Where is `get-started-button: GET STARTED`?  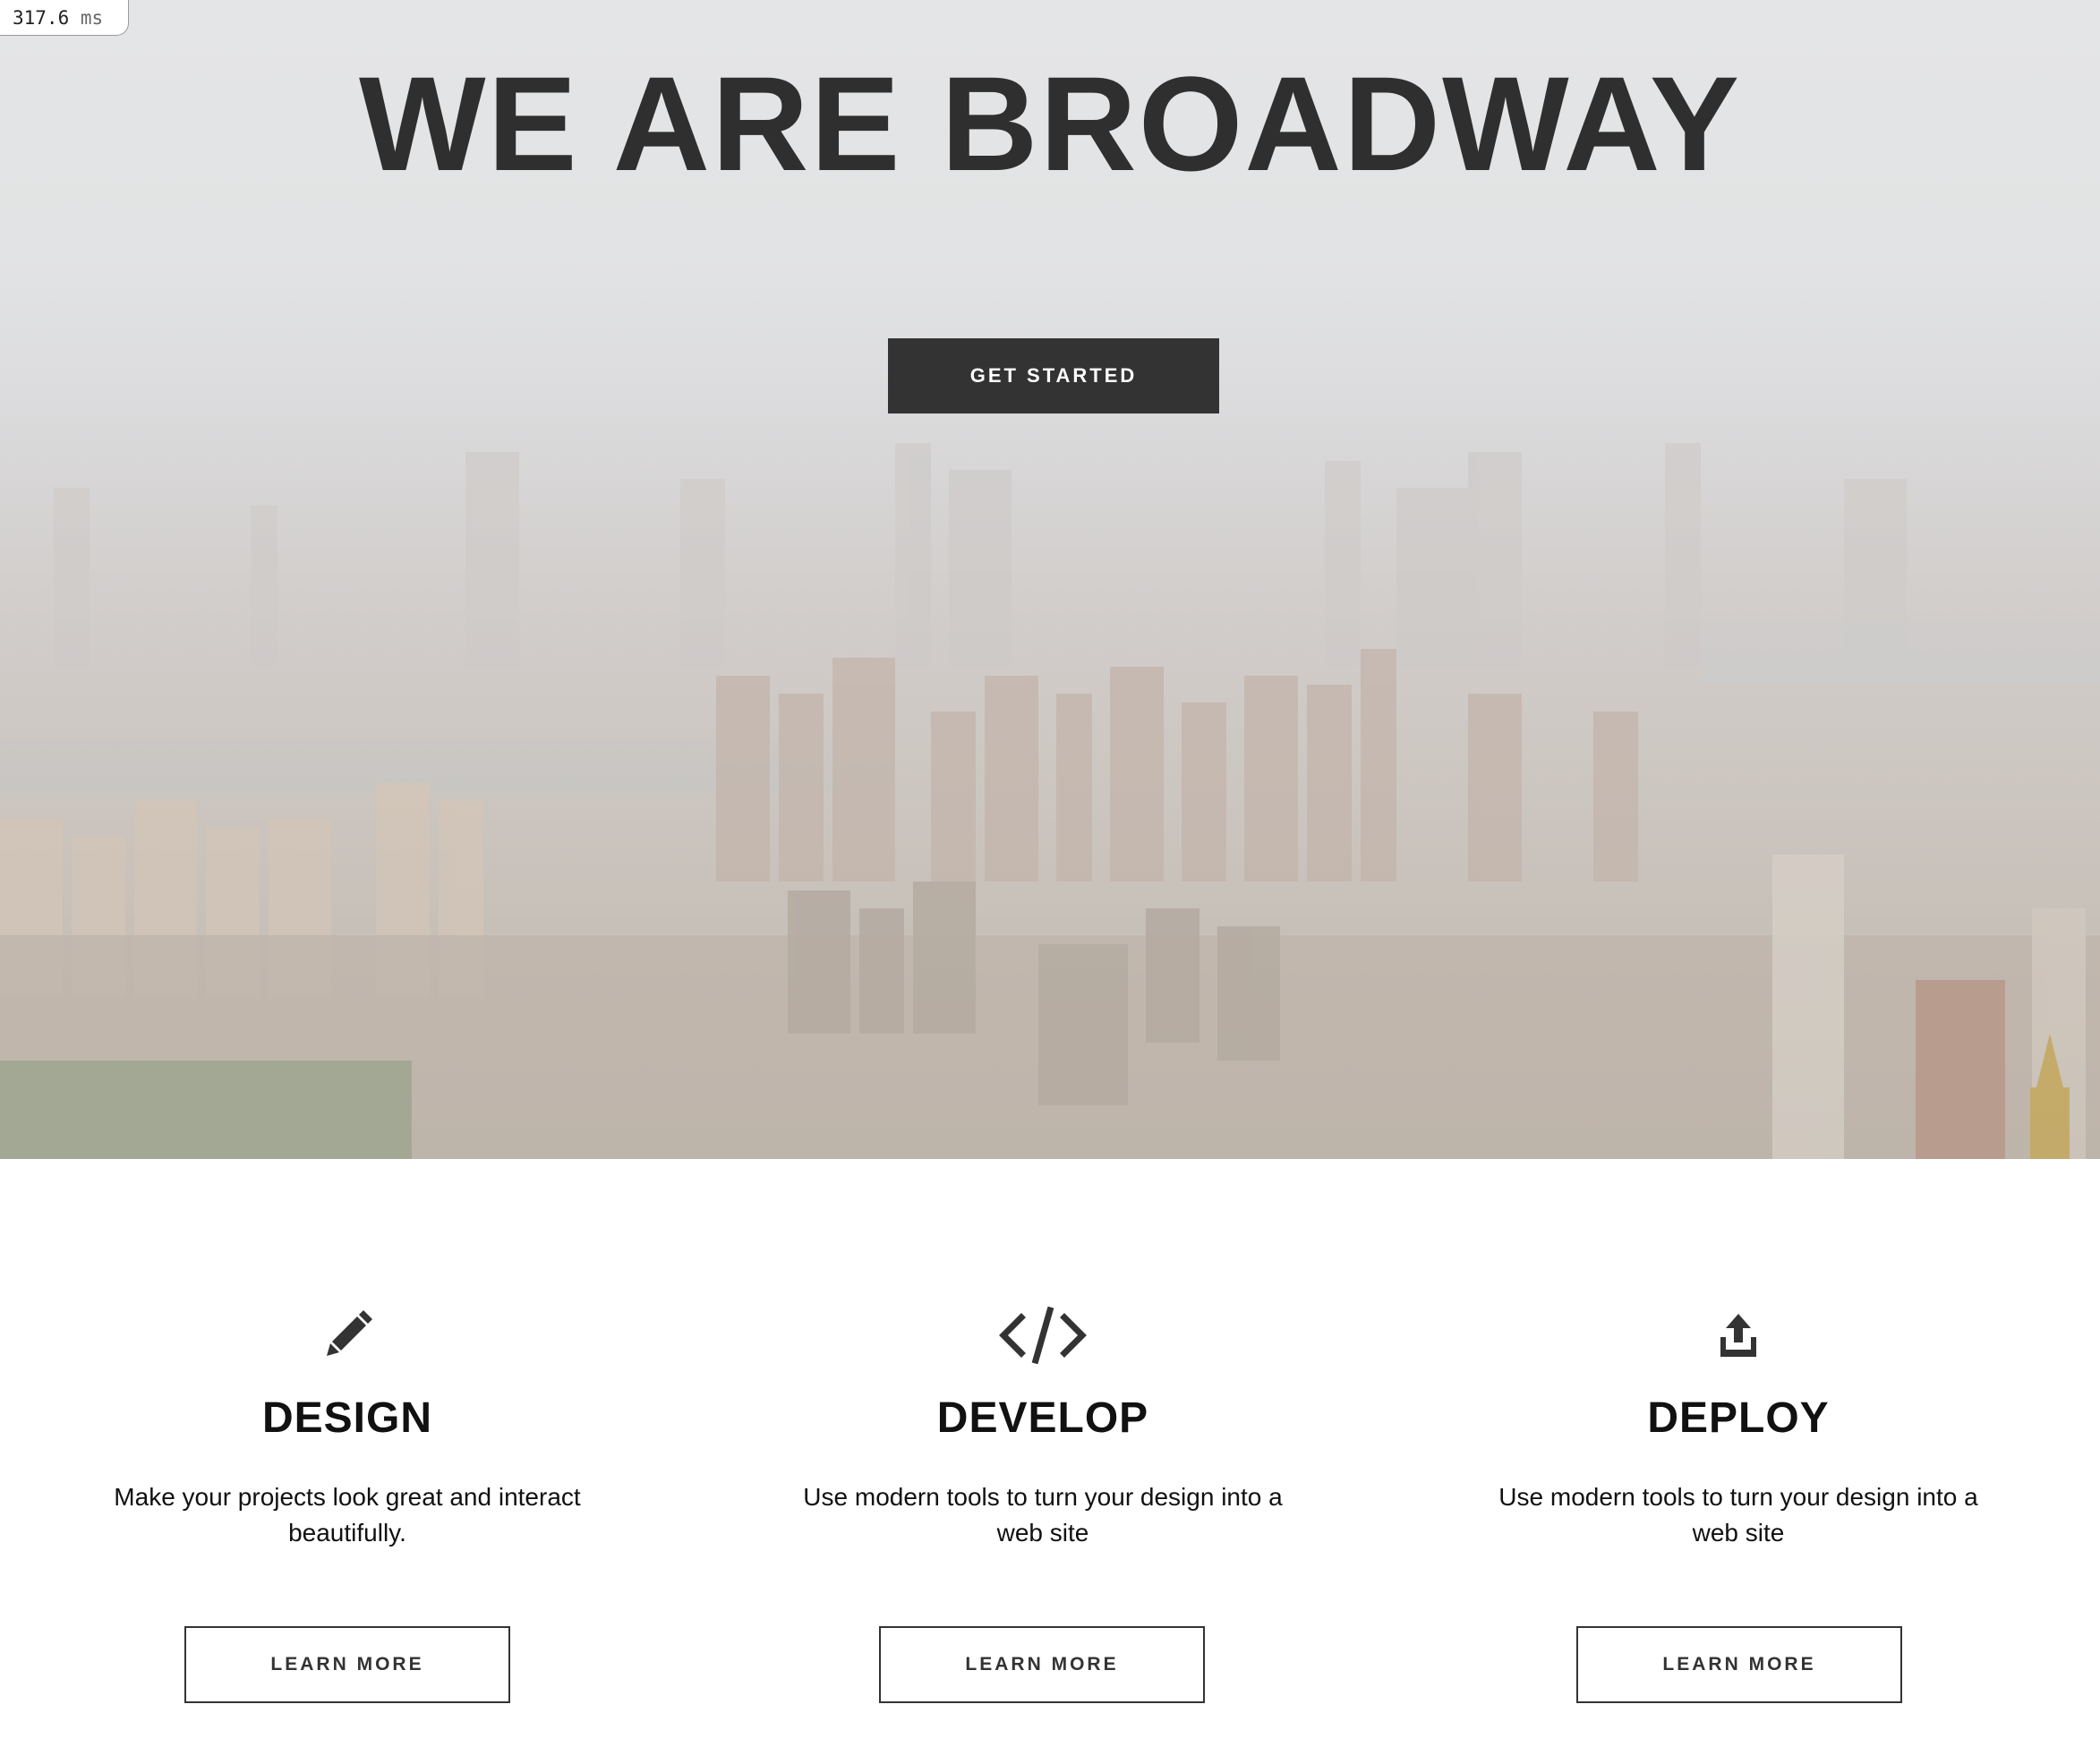 get-started-button: GET STARTED is located at coordinates (1053, 376).